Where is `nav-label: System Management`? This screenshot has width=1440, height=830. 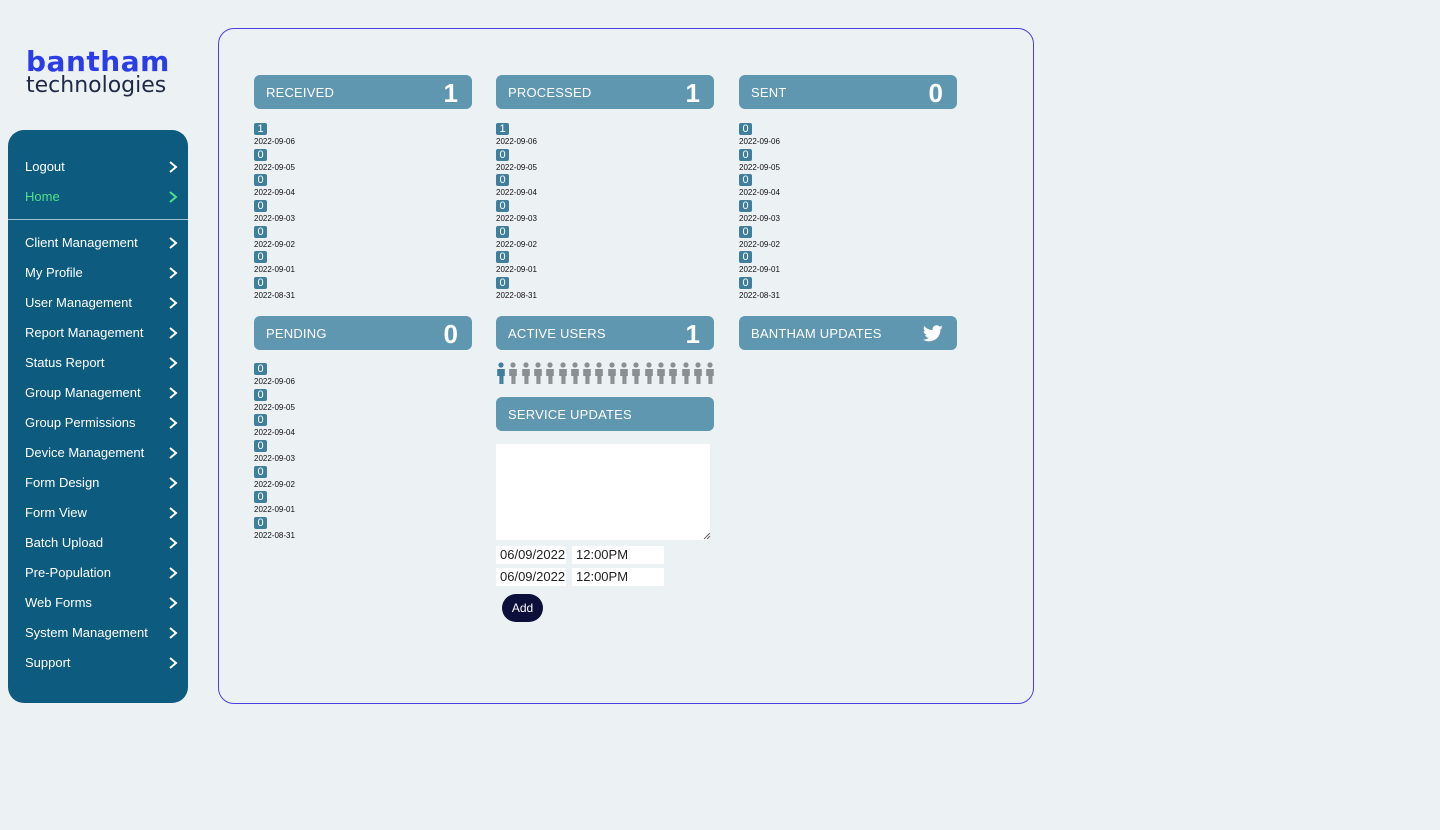 nav-label: System Management is located at coordinates (86, 632).